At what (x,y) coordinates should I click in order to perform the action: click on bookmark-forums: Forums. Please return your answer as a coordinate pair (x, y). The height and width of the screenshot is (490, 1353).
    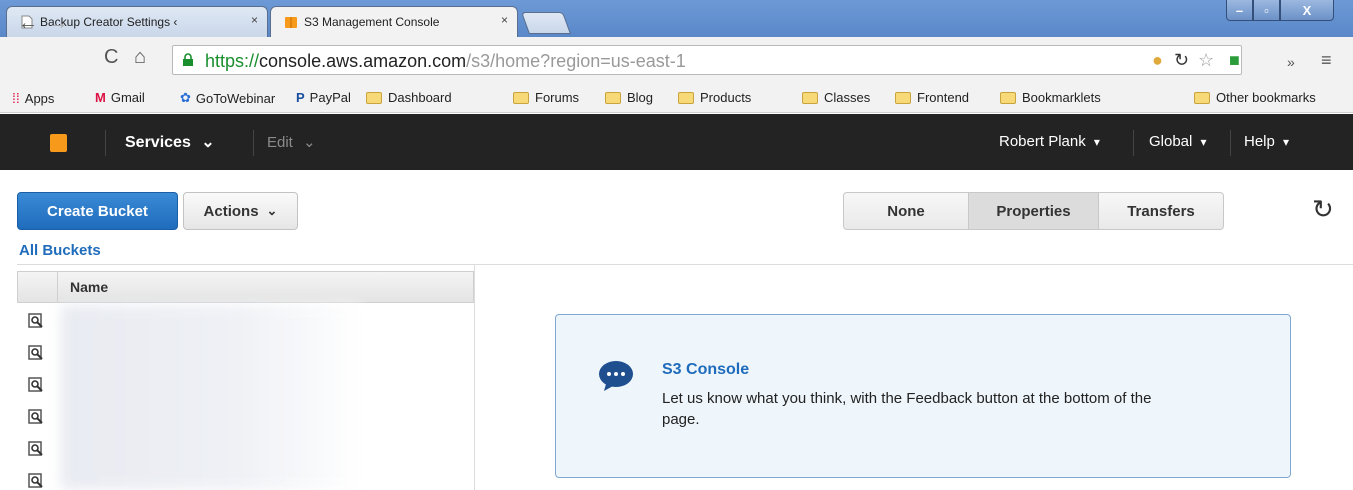
    Looking at the image, I should click on (546, 97).